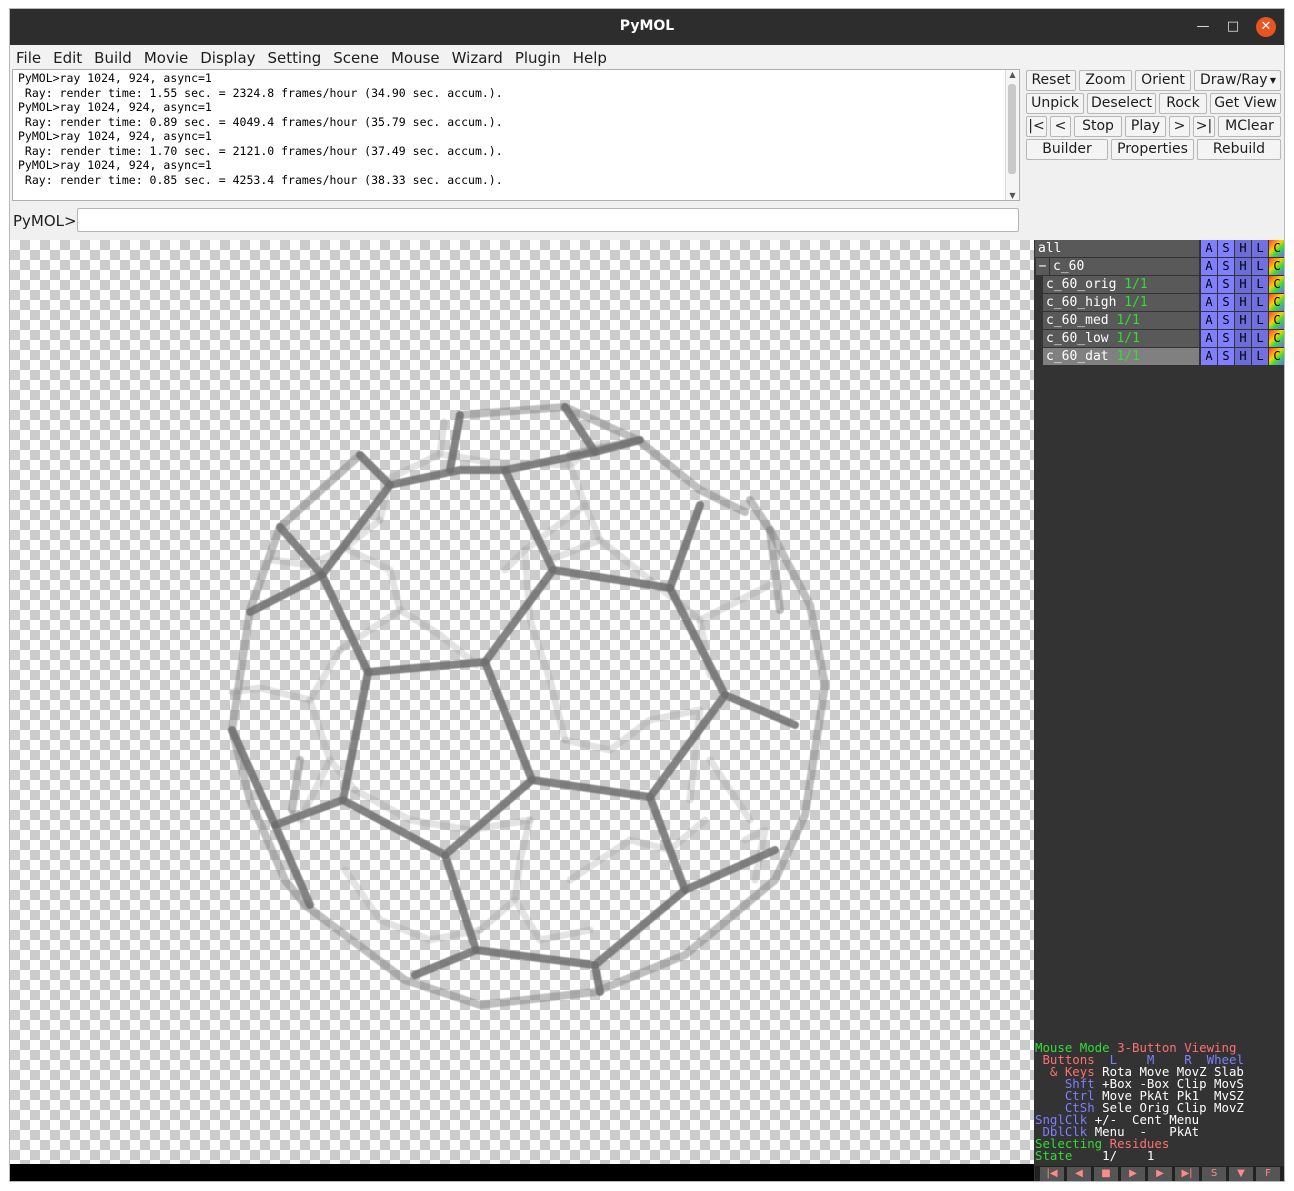  What do you see at coordinates (548, 220) in the screenshot?
I see `command-input` at bounding box center [548, 220].